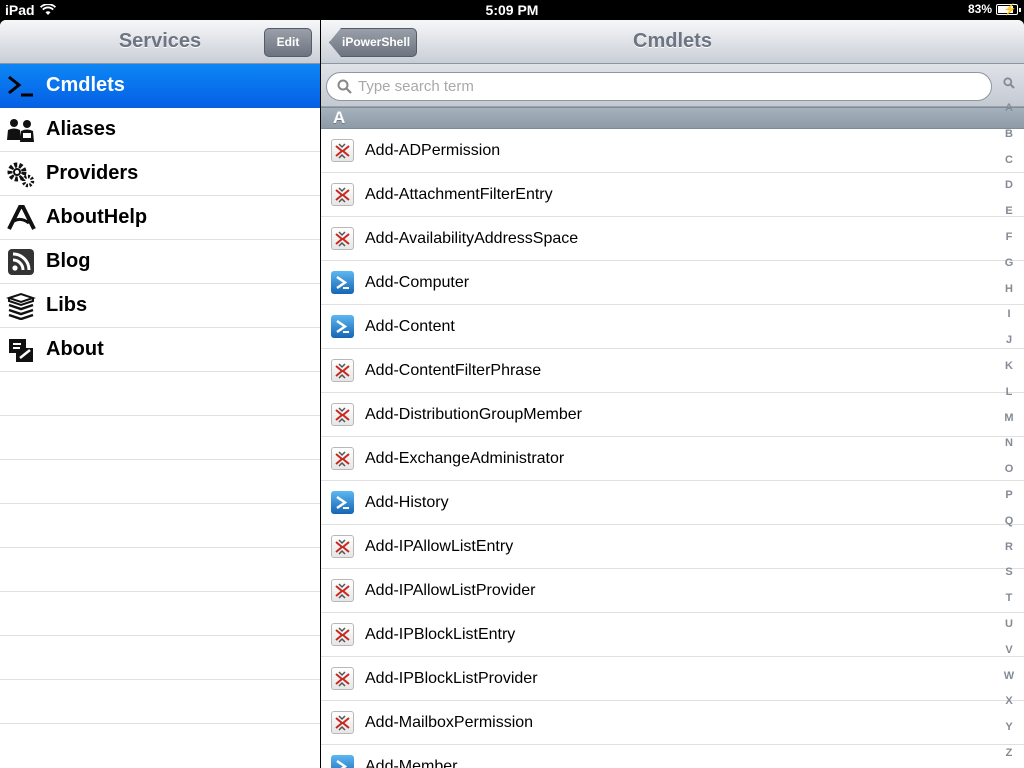 Image resolution: width=1024 pixels, height=768 pixels. I want to click on cmdlet-name: Add-IPAllowListEntry, so click(439, 546).